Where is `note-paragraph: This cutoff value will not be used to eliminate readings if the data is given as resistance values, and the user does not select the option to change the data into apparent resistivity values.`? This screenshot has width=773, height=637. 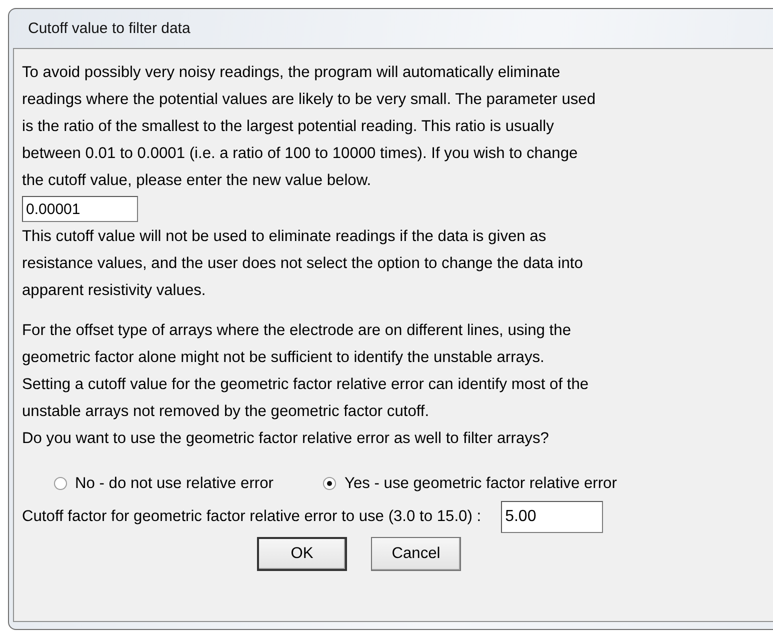
note-paragraph: This cutoff value will not be used to eliminate readings if the data is given as resistance values, and the user does not select the option to change the data into apparent resistivity values. is located at coordinates (303, 264).